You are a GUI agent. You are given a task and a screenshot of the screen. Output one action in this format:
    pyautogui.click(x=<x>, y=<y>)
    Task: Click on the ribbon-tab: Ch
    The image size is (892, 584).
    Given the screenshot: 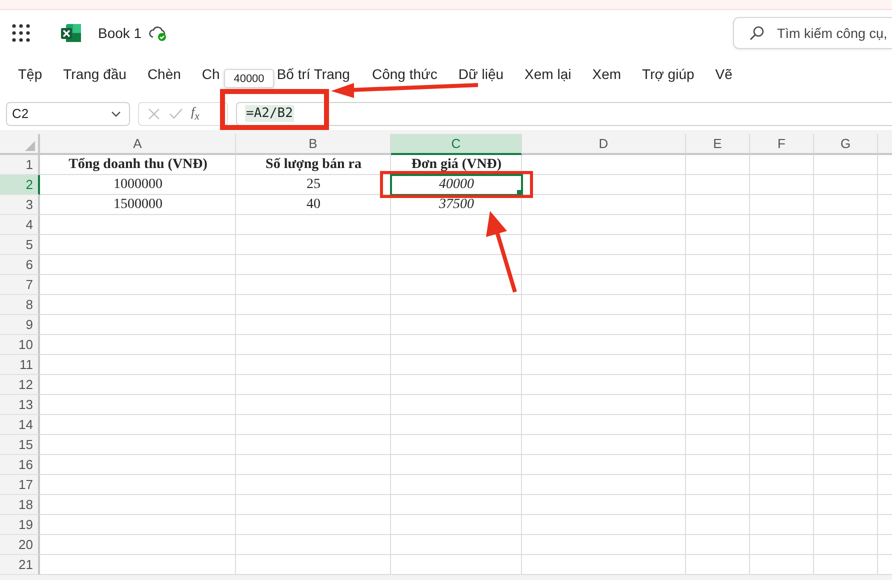 What is the action you would take?
    pyautogui.click(x=211, y=74)
    